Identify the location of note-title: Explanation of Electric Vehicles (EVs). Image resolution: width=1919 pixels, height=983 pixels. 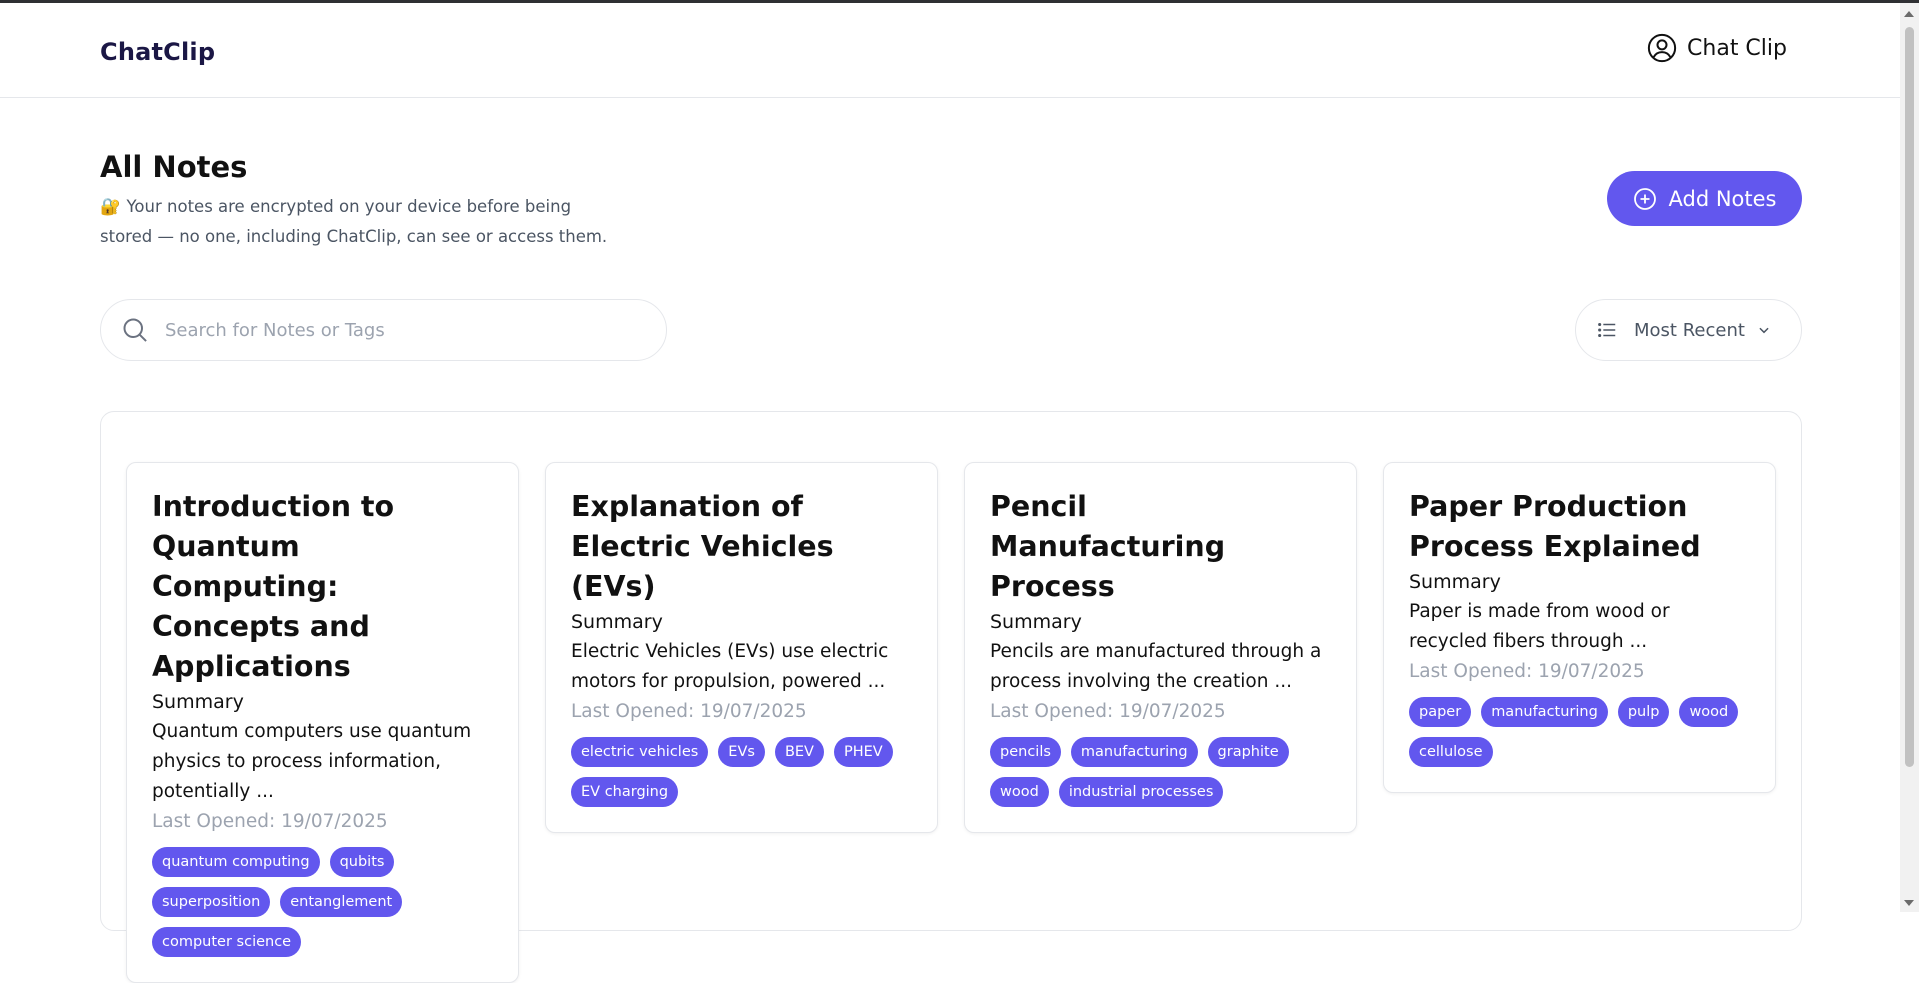
(702, 546).